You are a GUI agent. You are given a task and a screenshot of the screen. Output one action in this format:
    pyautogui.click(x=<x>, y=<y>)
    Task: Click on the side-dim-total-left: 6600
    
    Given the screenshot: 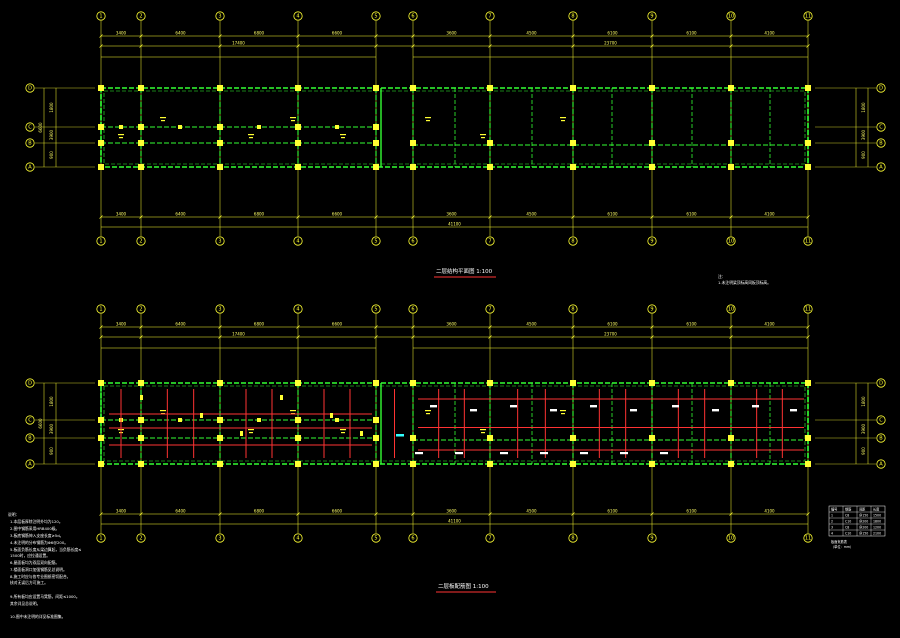 What is the action you would take?
    pyautogui.click(x=40, y=127)
    